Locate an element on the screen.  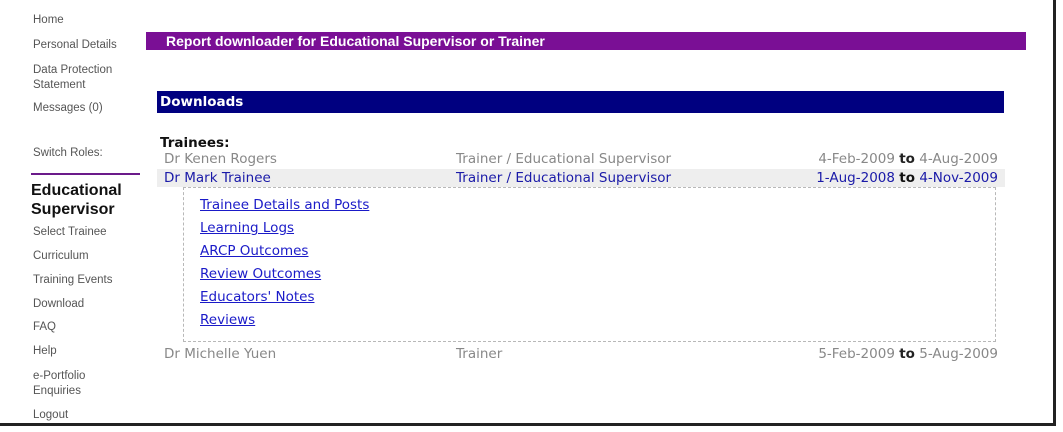
sidebar-item-logout: Logout is located at coordinates (50, 415).